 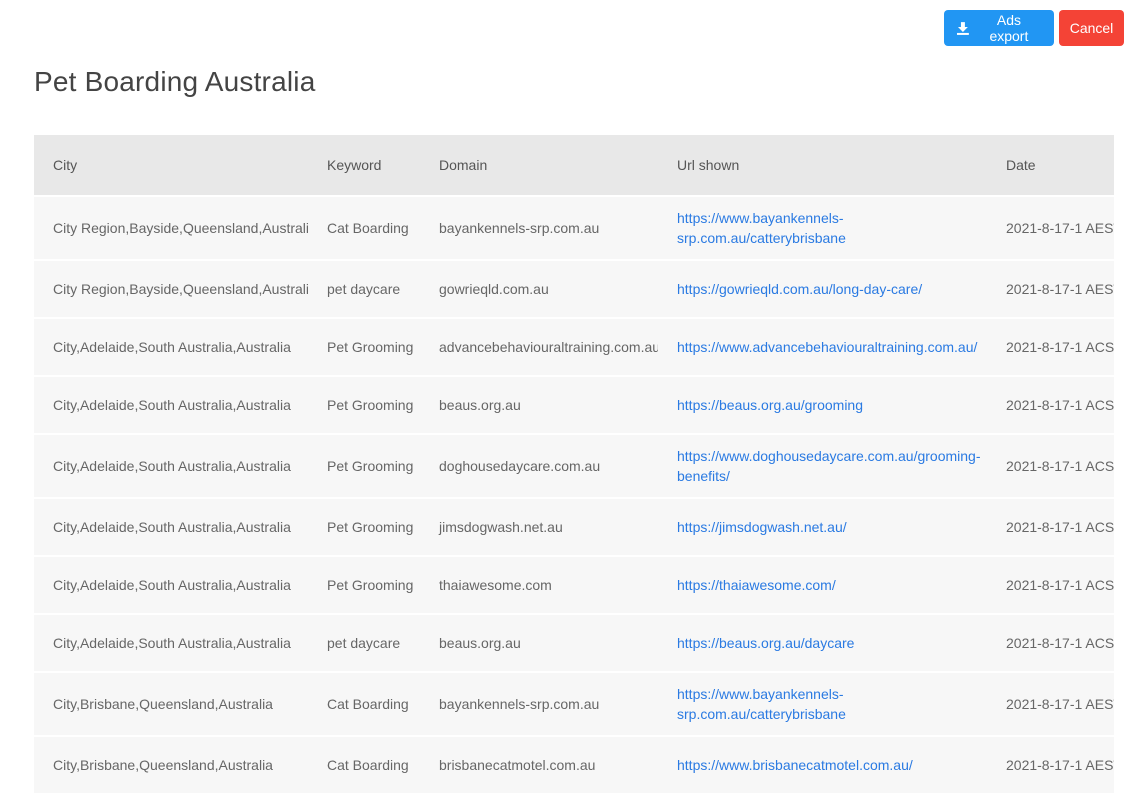 What do you see at coordinates (539, 289) in the screenshot?
I see `domain-cell: gowrieqld.com.au` at bounding box center [539, 289].